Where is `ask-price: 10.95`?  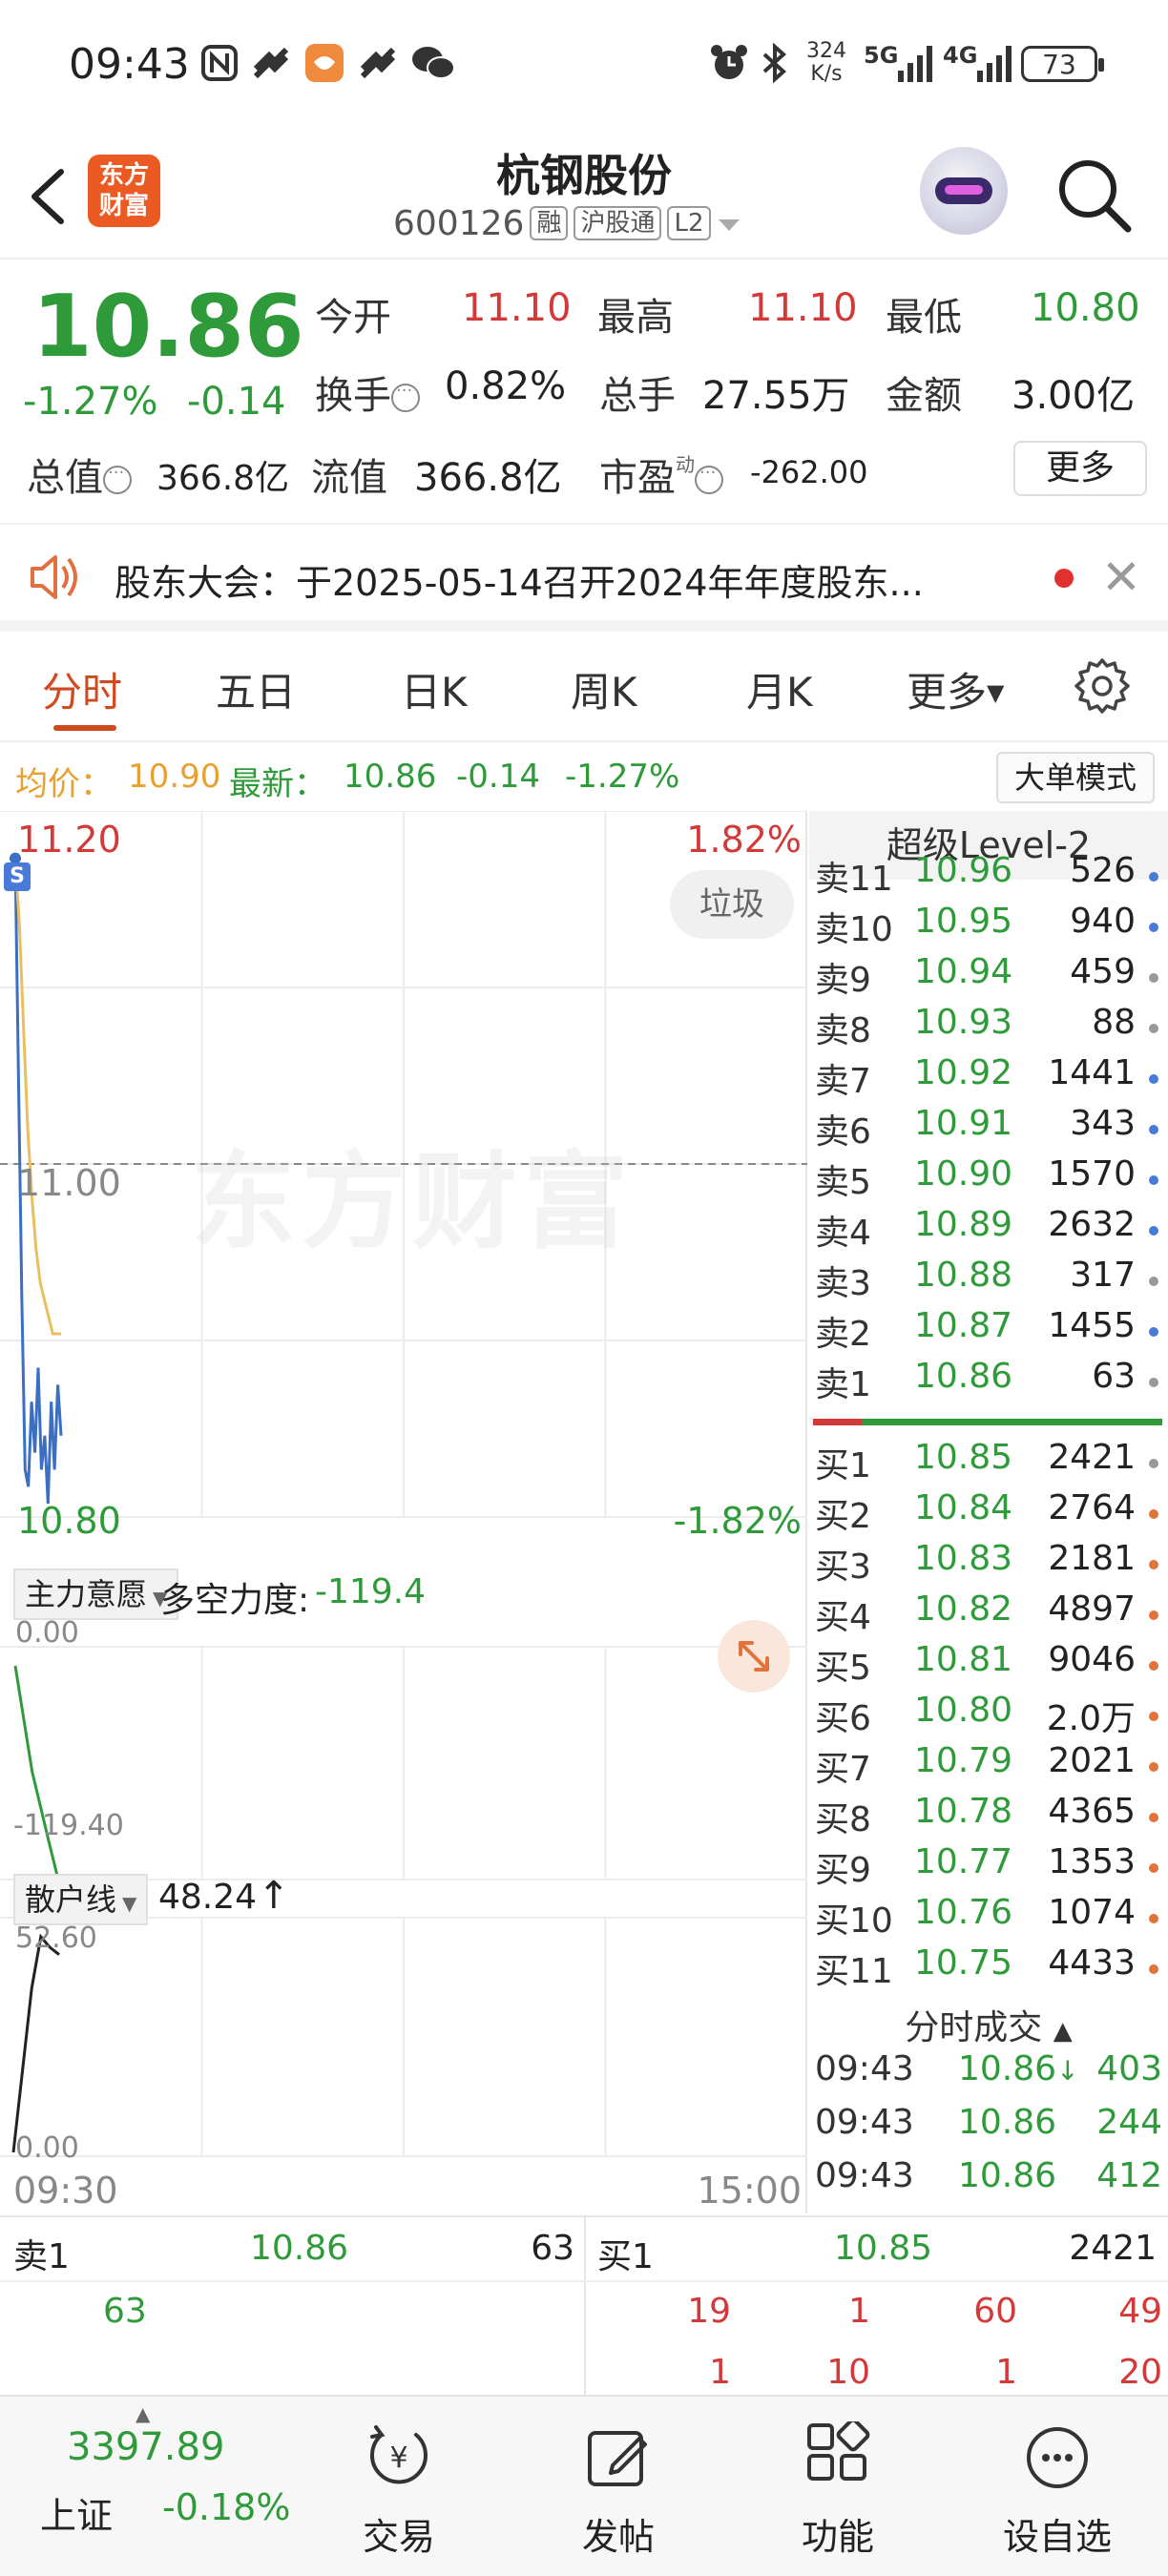 ask-price: 10.95 is located at coordinates (963, 921).